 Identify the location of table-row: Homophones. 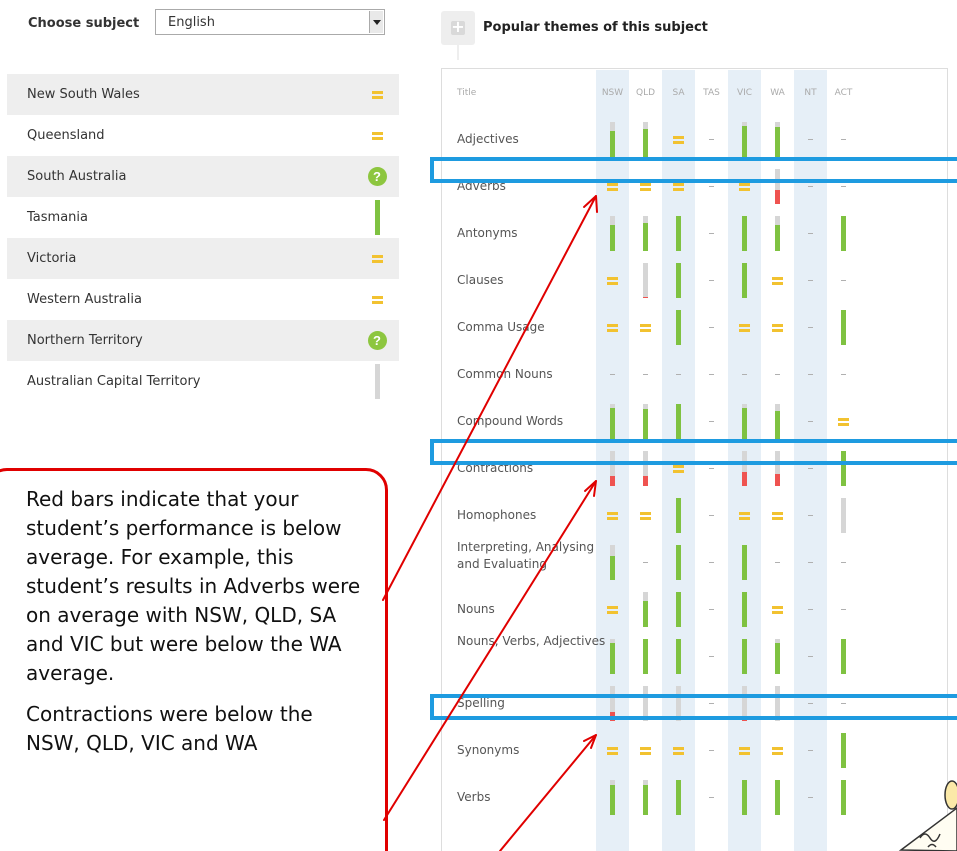
(694, 515).